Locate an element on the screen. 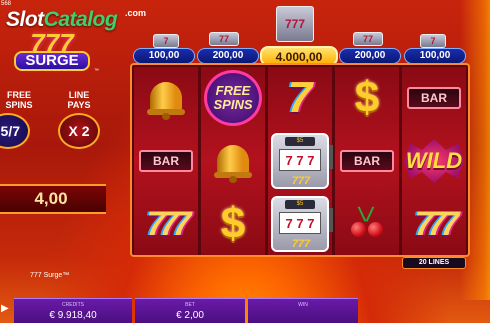 This screenshot has height=323, width=490. watermark-suffix: .com is located at coordinates (136, 13).